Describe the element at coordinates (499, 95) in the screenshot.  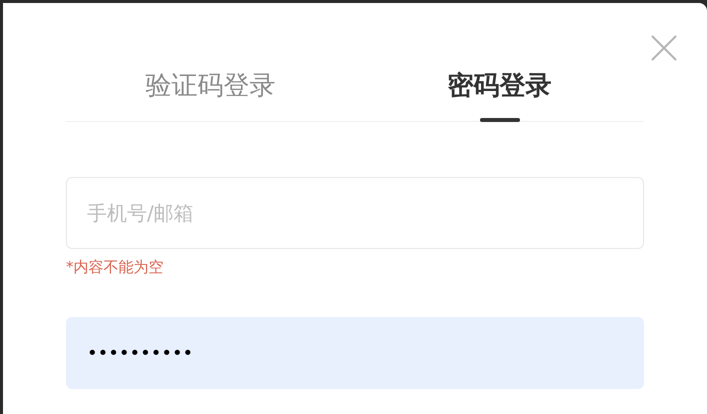
I see `login-tab: 密码登录` at that location.